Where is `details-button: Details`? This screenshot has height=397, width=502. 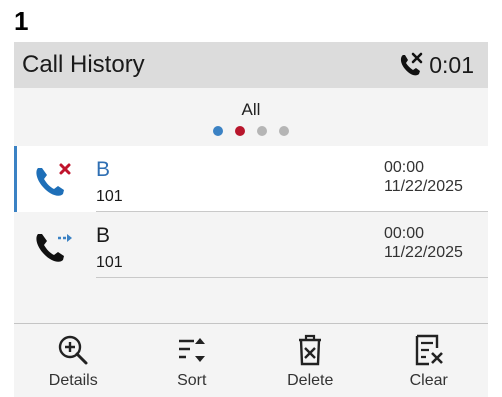
details-button: Details is located at coordinates (73, 360).